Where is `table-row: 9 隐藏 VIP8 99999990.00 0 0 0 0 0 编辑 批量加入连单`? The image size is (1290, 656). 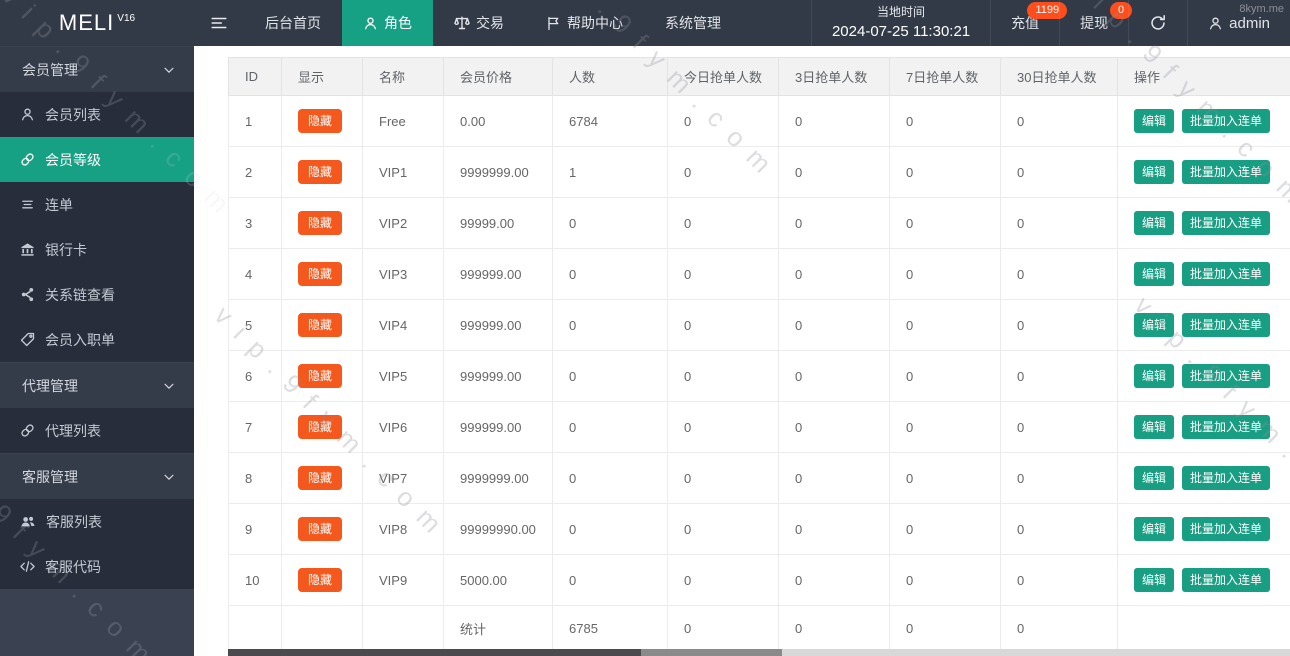 table-row: 9 隐藏 VIP8 99999990.00 0 0 0 0 0 编辑 批量加入连单 is located at coordinates (759, 529).